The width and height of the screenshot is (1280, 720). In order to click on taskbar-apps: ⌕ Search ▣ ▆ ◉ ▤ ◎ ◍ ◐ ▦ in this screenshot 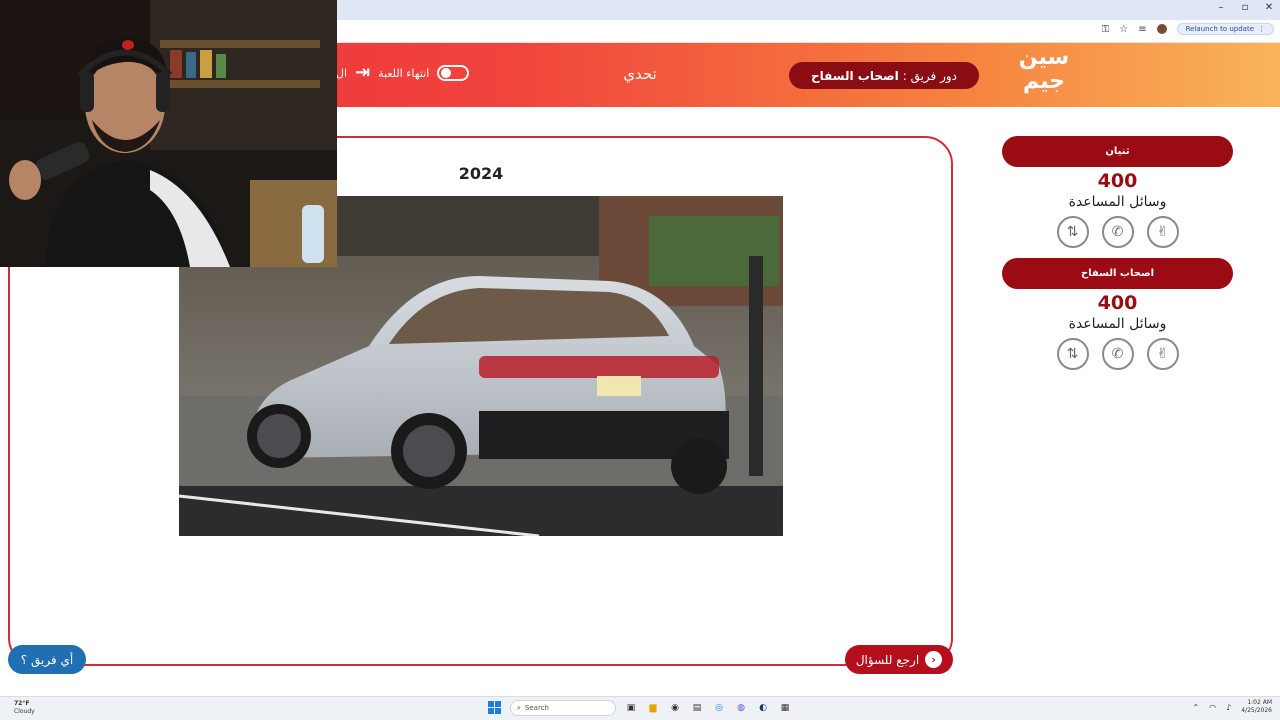, I will do `click(640, 708)`.